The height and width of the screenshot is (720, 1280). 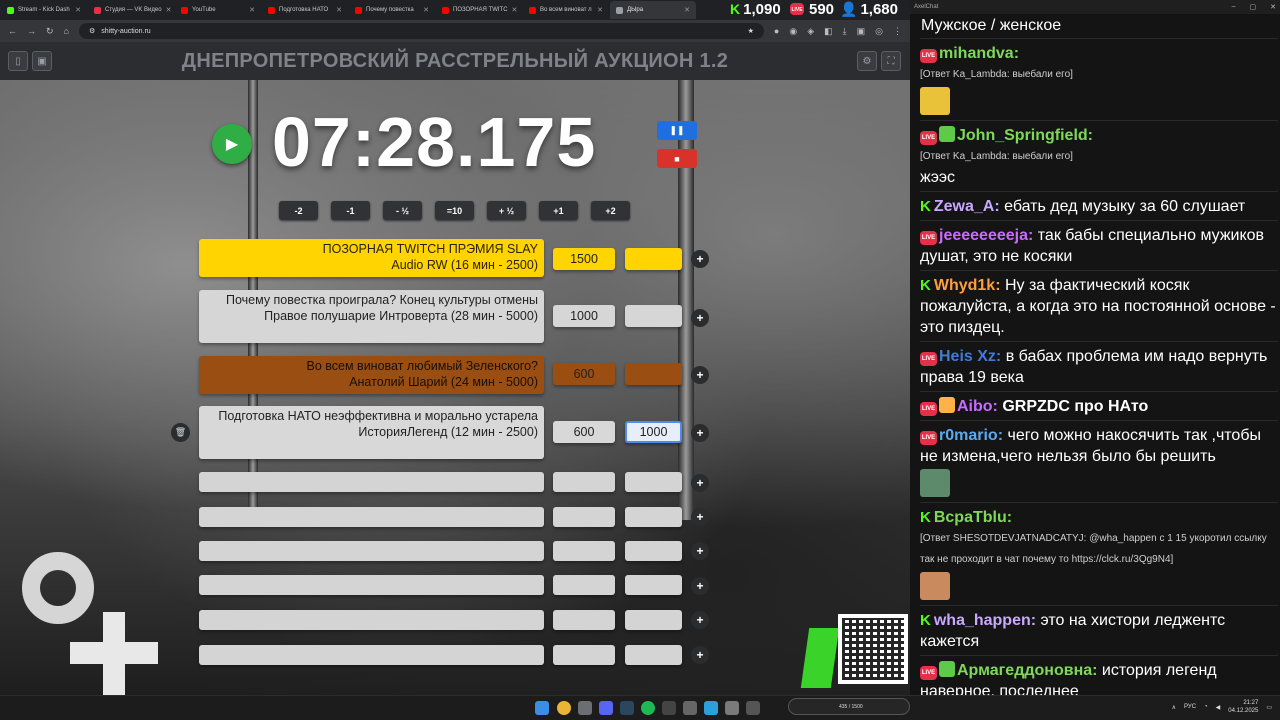 What do you see at coordinates (131, 10) in the screenshot?
I see `browser-tab-vk-studio: Студия — VK Видео ✕` at bounding box center [131, 10].